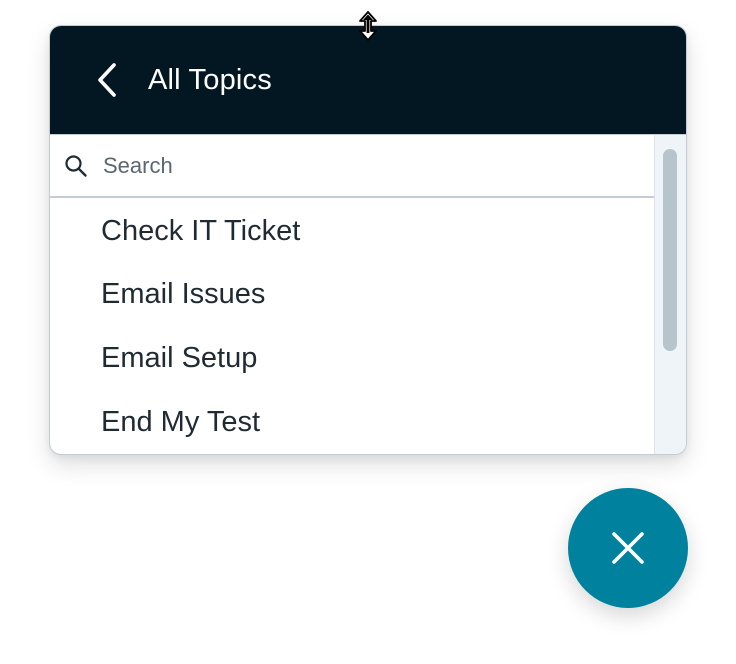  I want to click on list-item: Email Issues, so click(352, 294).